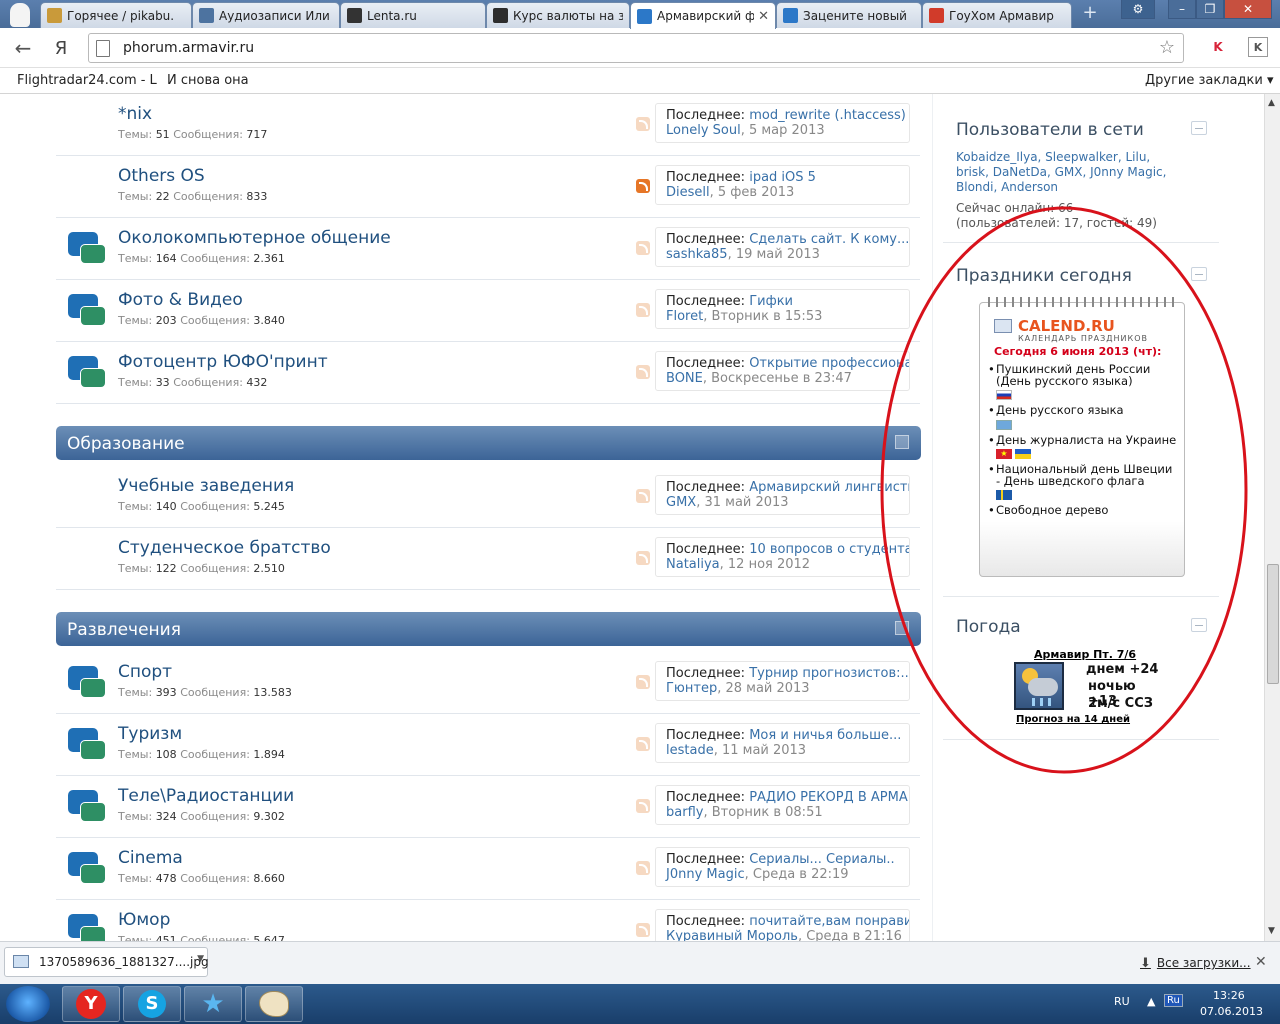  Describe the element at coordinates (87, 80) in the screenshot. I see `bookmark-flightradar: Flightradar24.com - L` at that location.